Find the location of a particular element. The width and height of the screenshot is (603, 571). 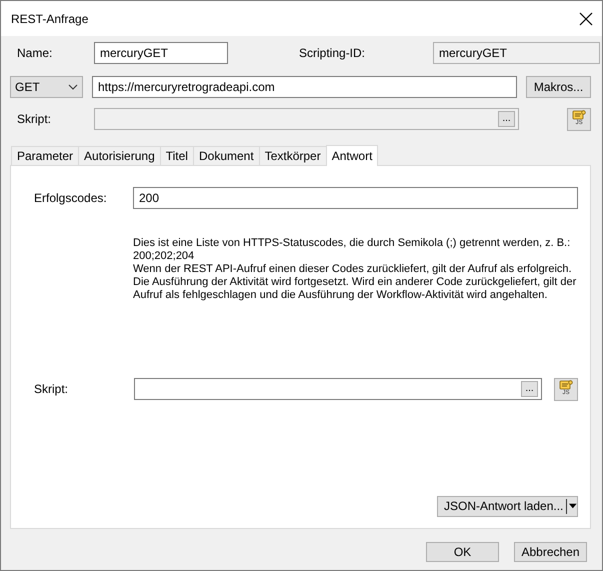

tab: Antwort is located at coordinates (352, 155).